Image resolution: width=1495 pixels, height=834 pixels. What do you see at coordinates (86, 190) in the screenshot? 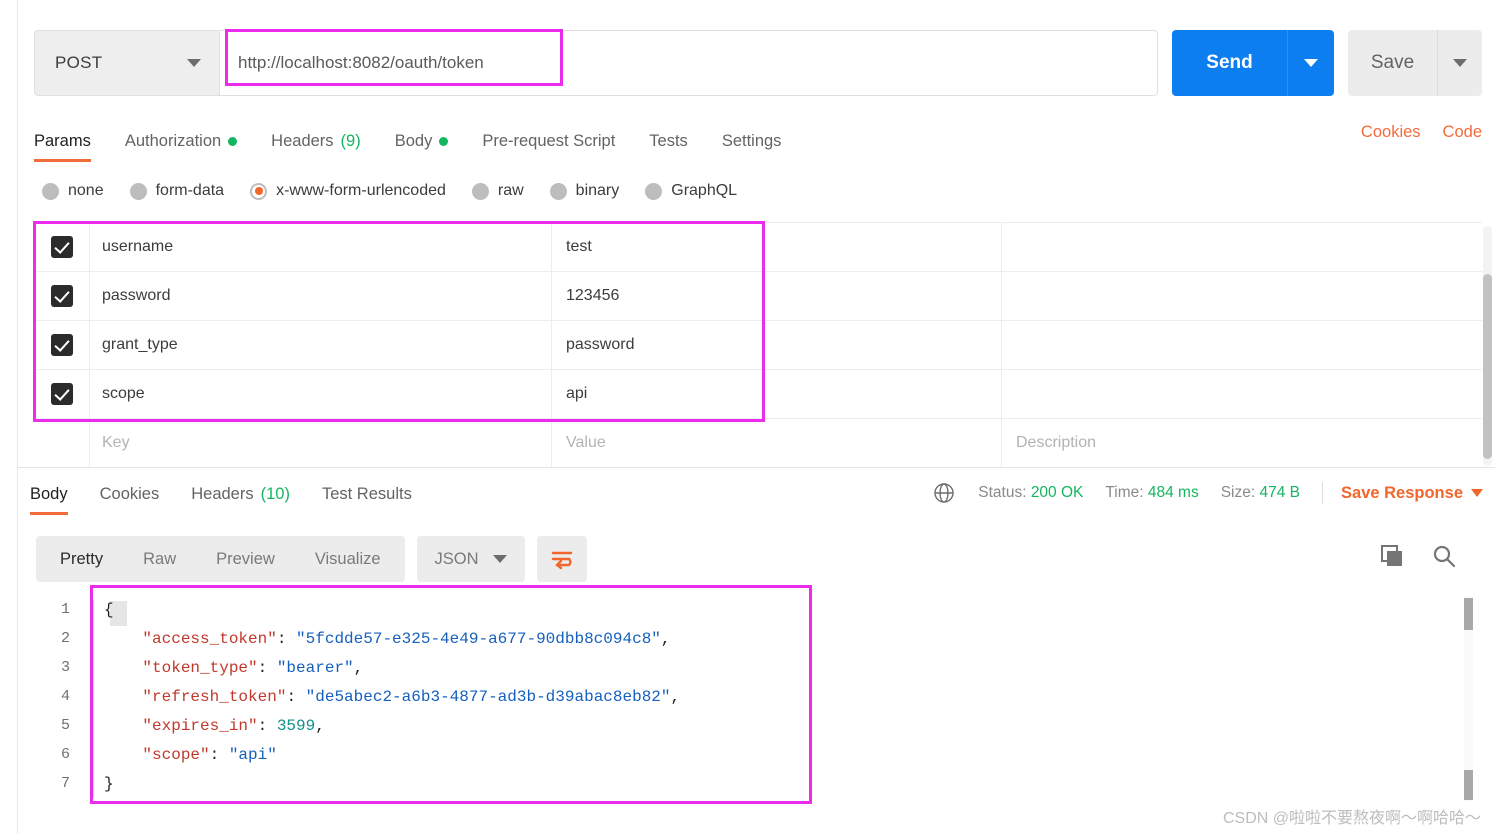
I see `radio-label: none` at bounding box center [86, 190].